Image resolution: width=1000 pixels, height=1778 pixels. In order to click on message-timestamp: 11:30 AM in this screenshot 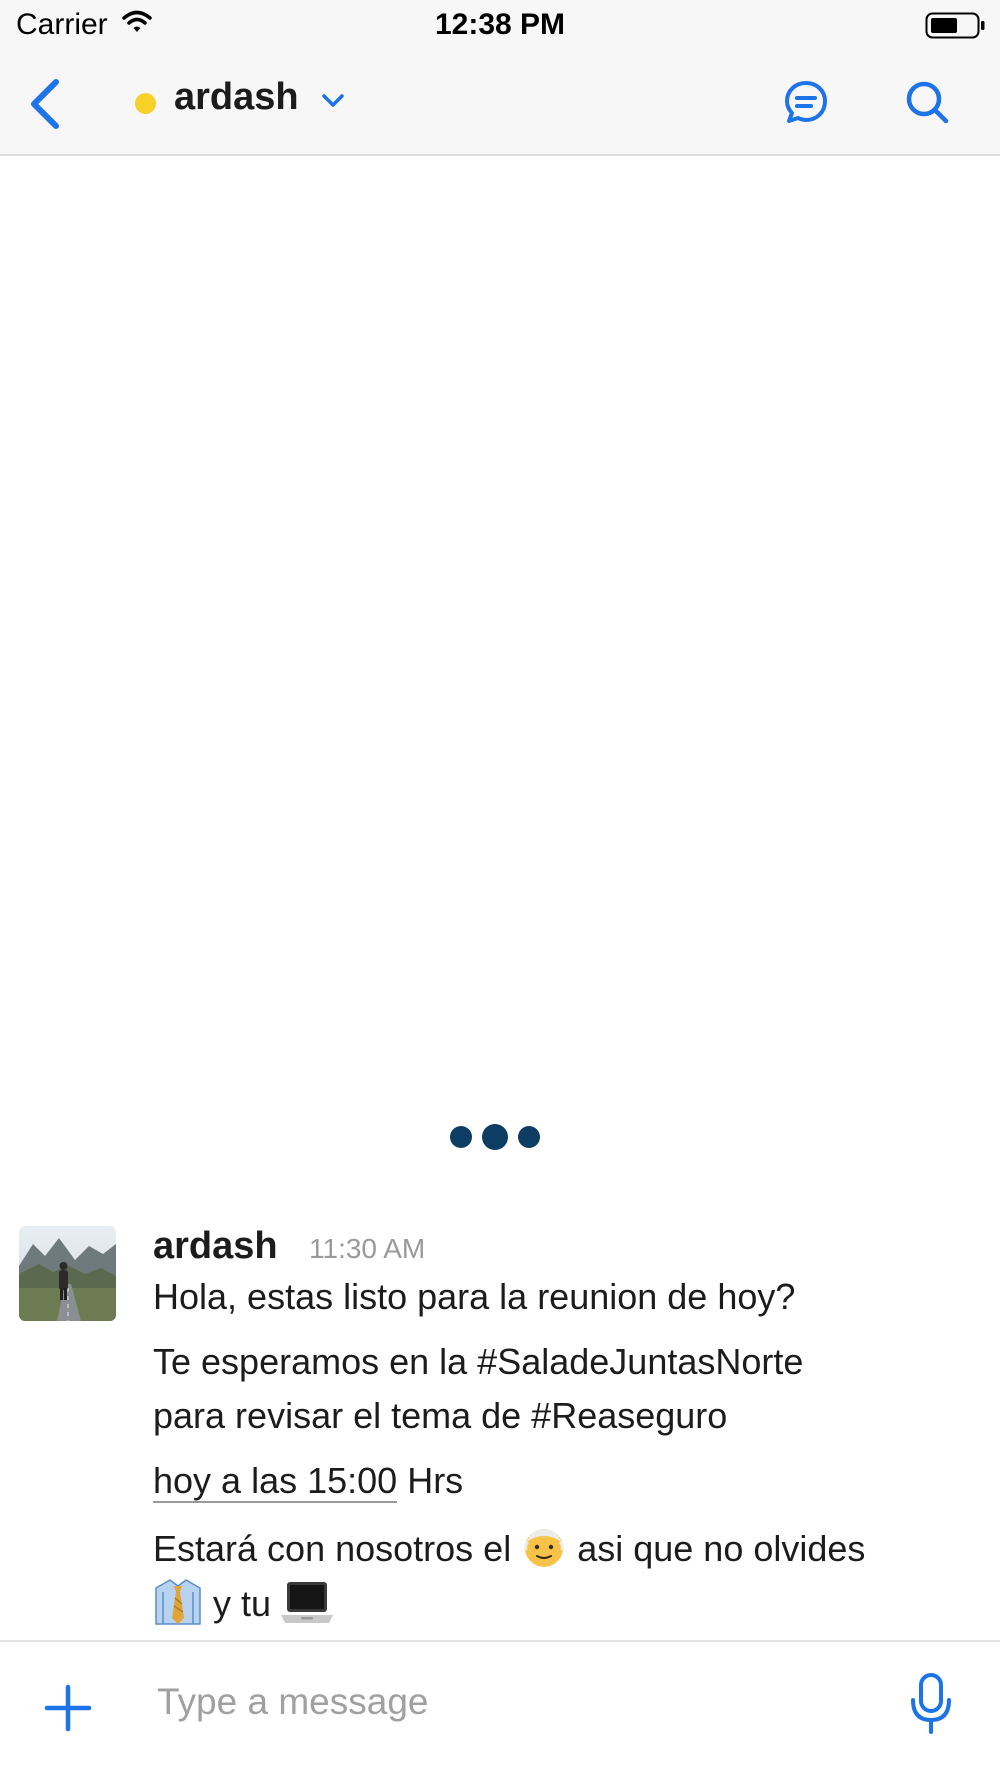, I will do `click(367, 1248)`.